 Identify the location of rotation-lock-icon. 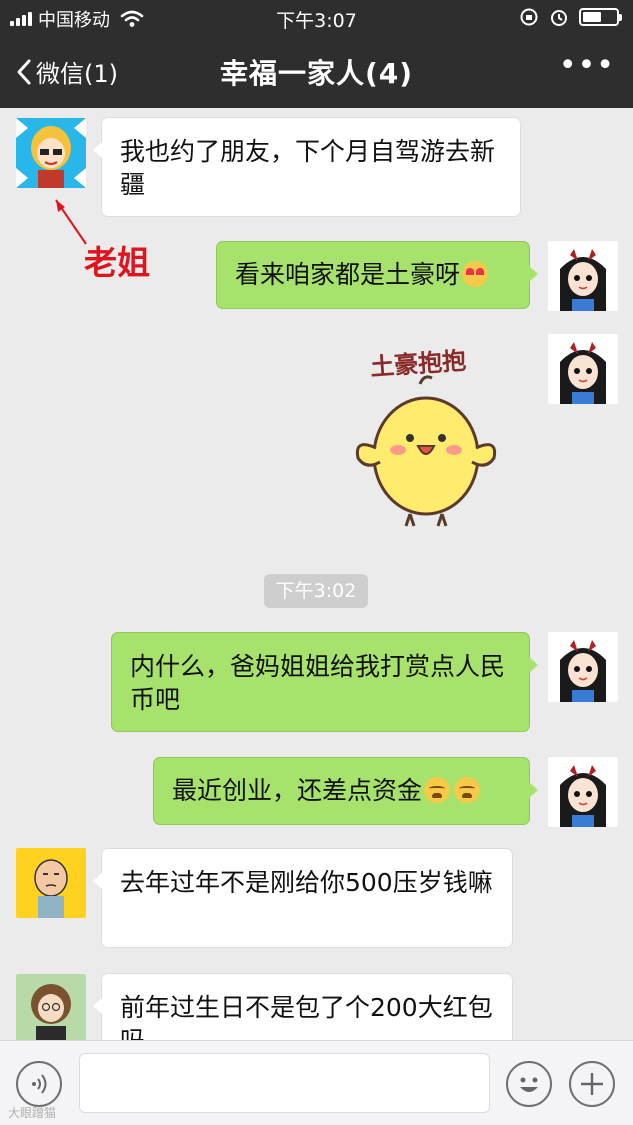
(529, 17).